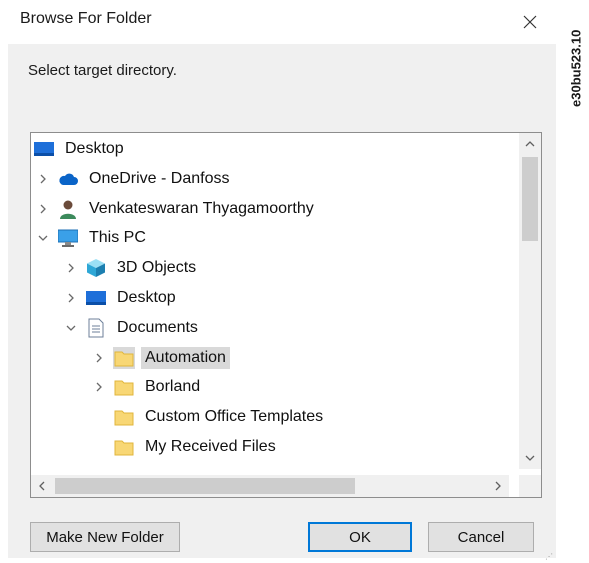 This screenshot has height=563, width=589. Describe the element at coordinates (68, 238) in the screenshot. I see `computer-icon` at that location.